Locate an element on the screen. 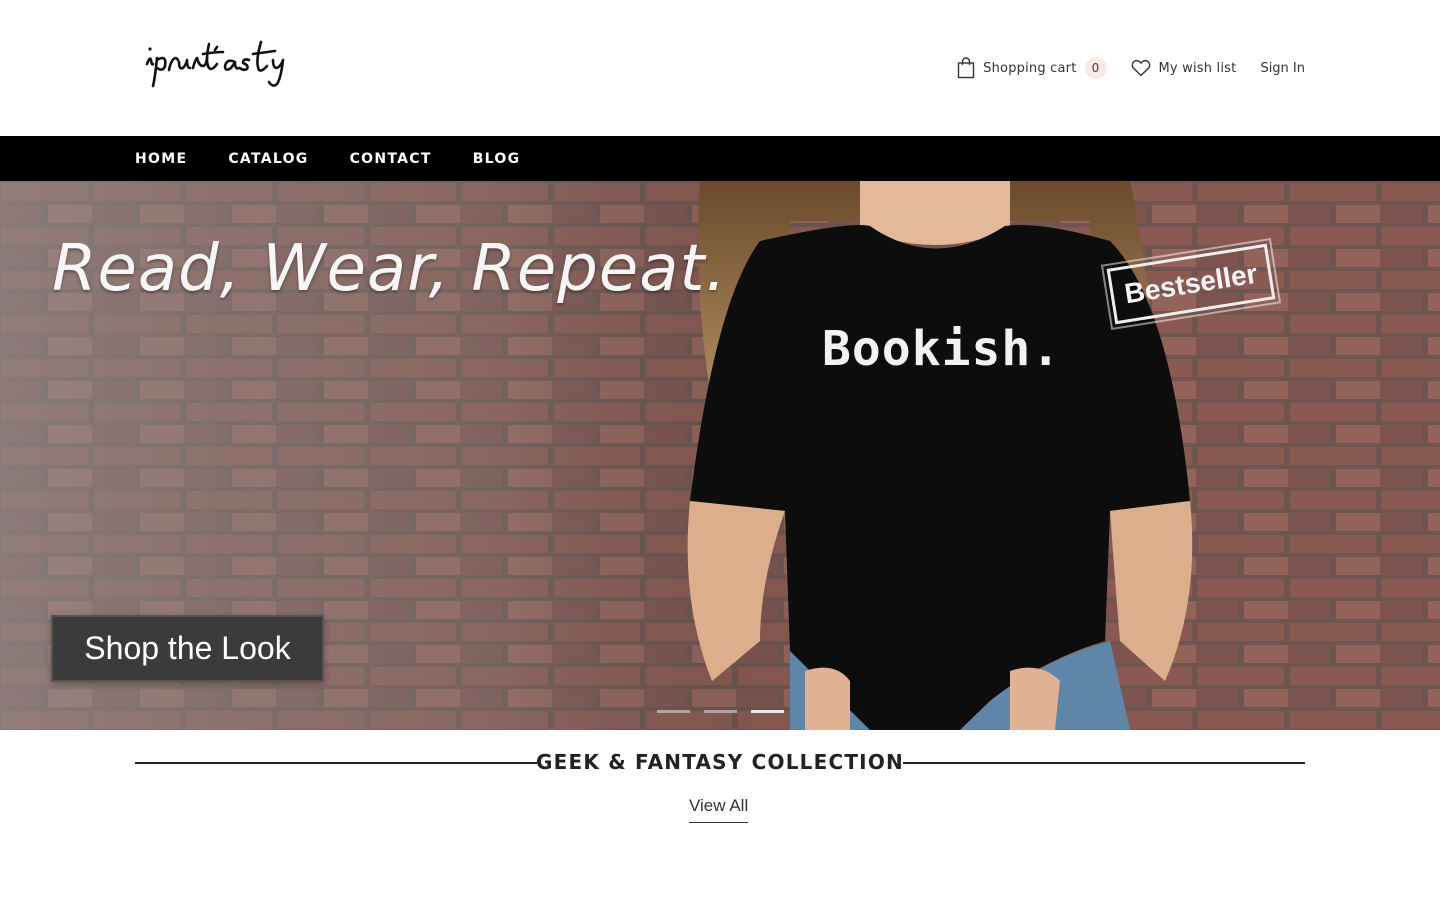 This screenshot has width=1440, height=900. section-title: GEEK & FANTASY COLLECTION is located at coordinates (720, 762).